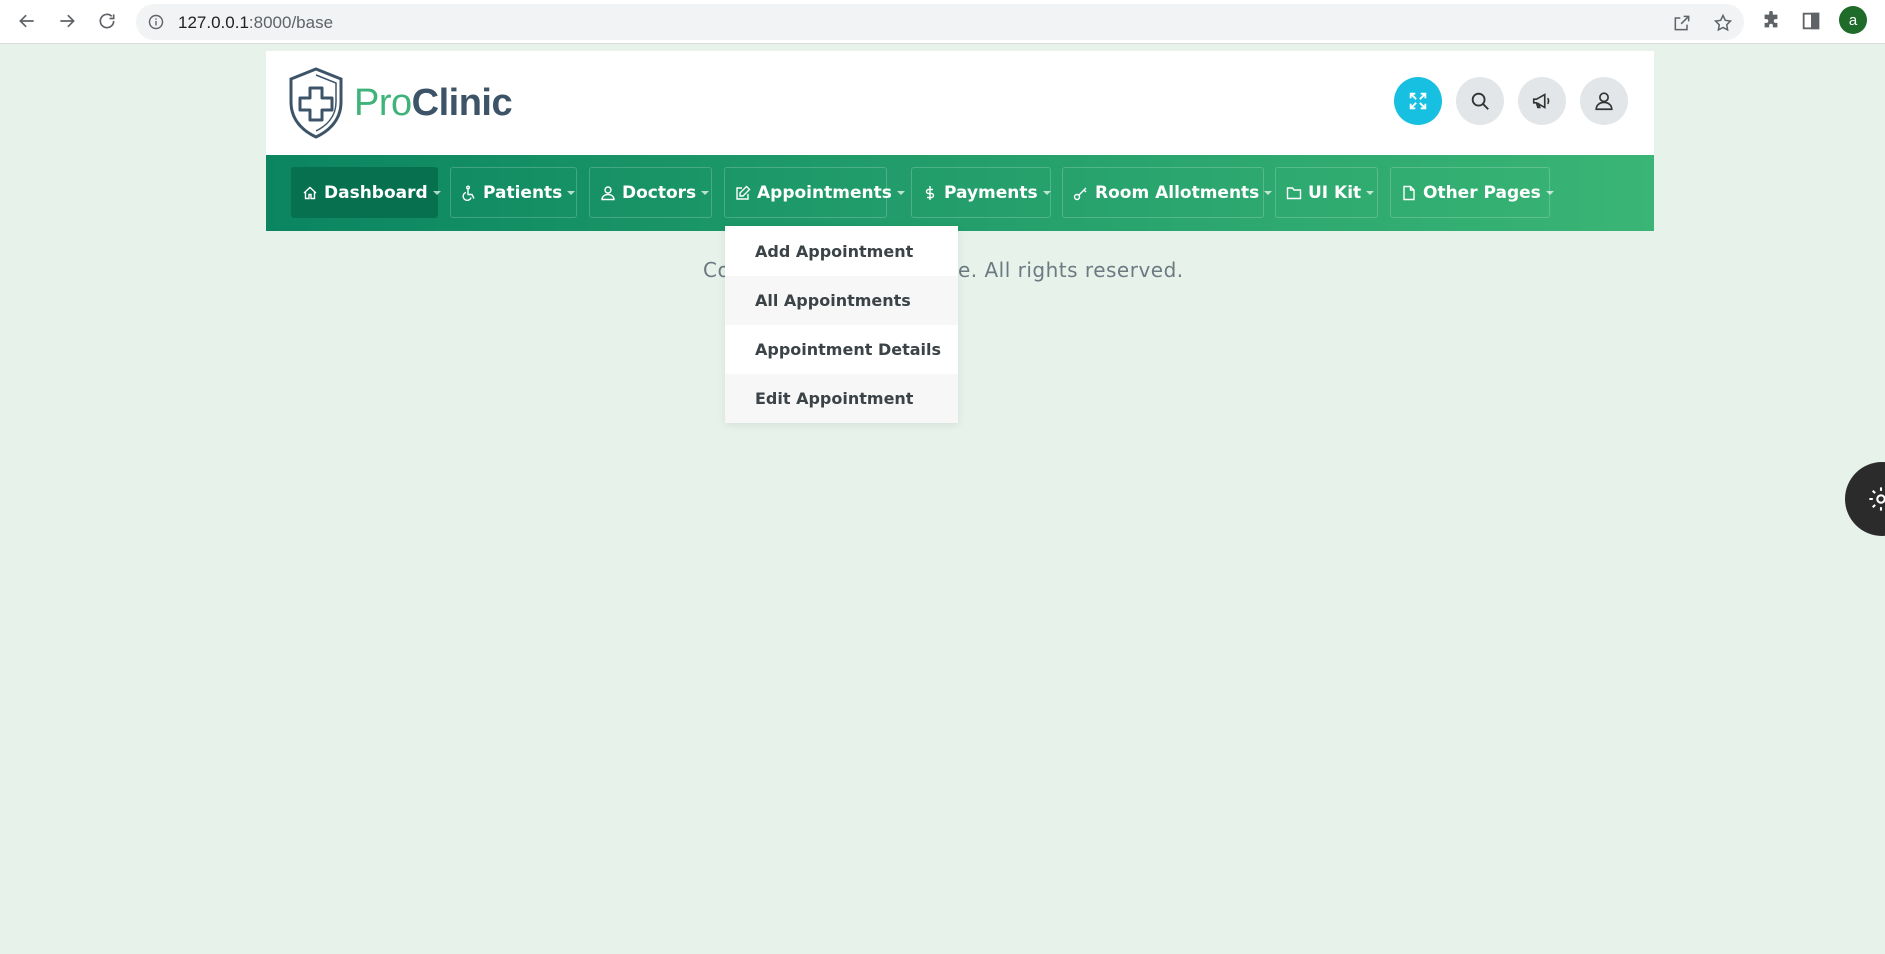 This screenshot has width=1885, height=954. What do you see at coordinates (981, 192) in the screenshot?
I see `nav-payments: Payments` at bounding box center [981, 192].